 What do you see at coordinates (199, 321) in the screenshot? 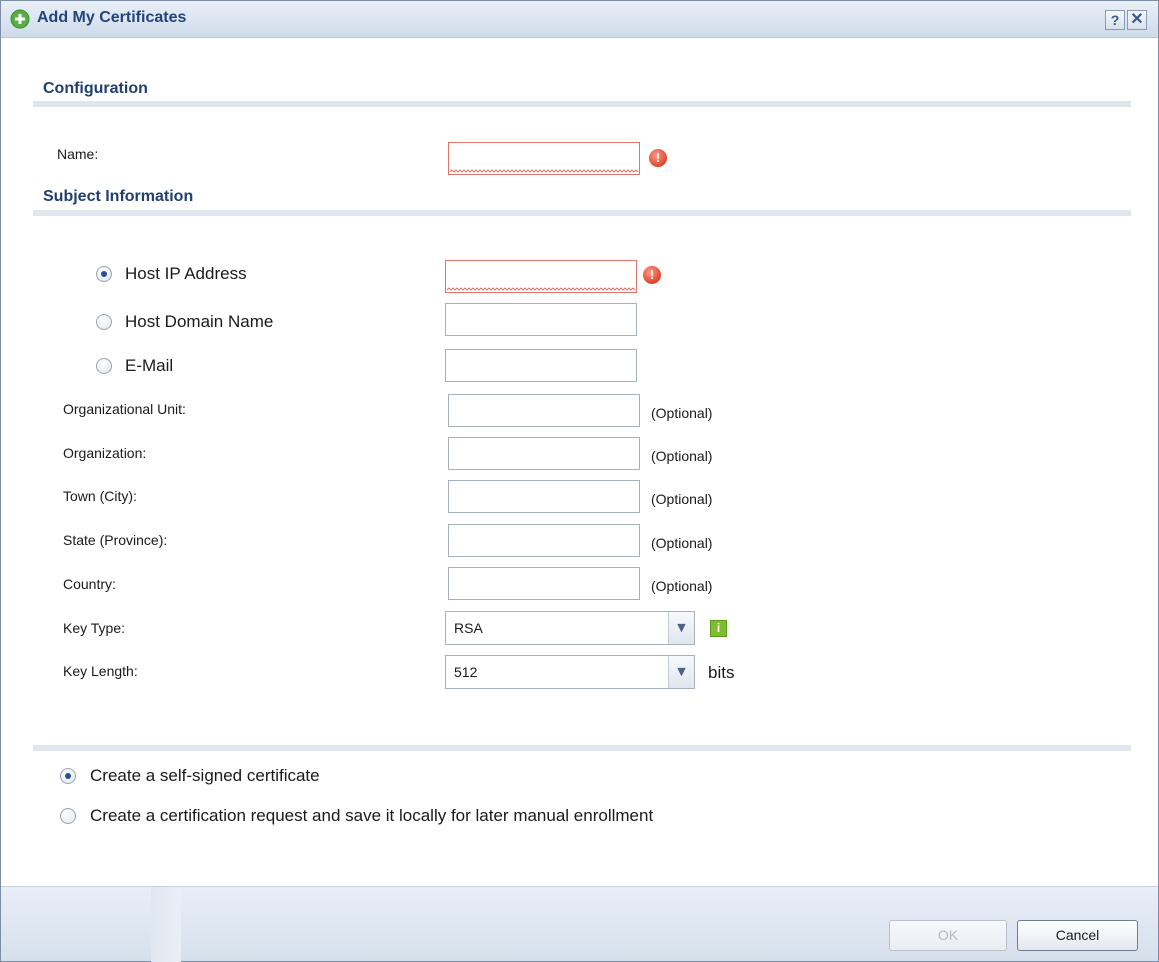
I see `host-domain-label: Host Domain Name` at bounding box center [199, 321].